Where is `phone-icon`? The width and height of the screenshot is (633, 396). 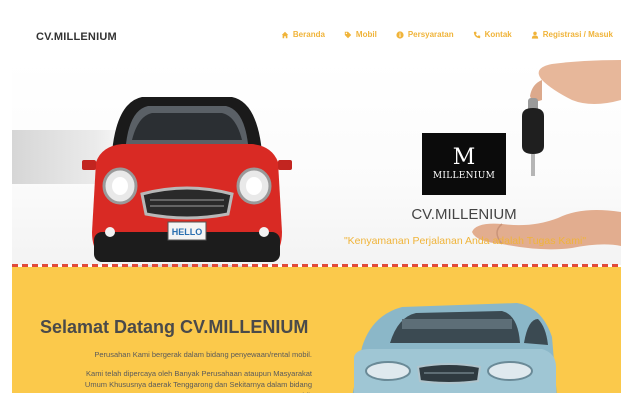
phone-icon is located at coordinates (476, 34).